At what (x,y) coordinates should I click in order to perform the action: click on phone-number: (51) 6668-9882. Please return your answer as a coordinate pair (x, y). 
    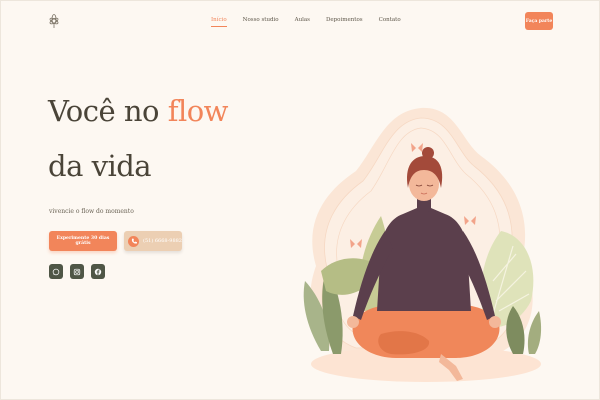
    Looking at the image, I should click on (162, 241).